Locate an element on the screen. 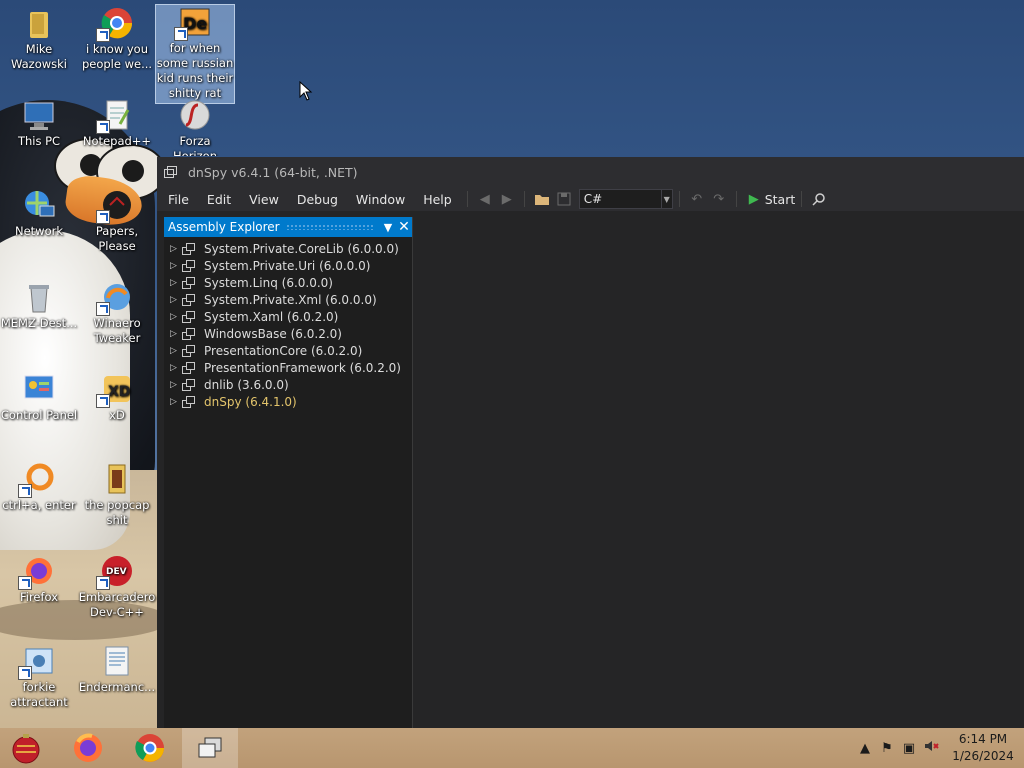  navigate-forward-icon: ▶ is located at coordinates (507, 199).